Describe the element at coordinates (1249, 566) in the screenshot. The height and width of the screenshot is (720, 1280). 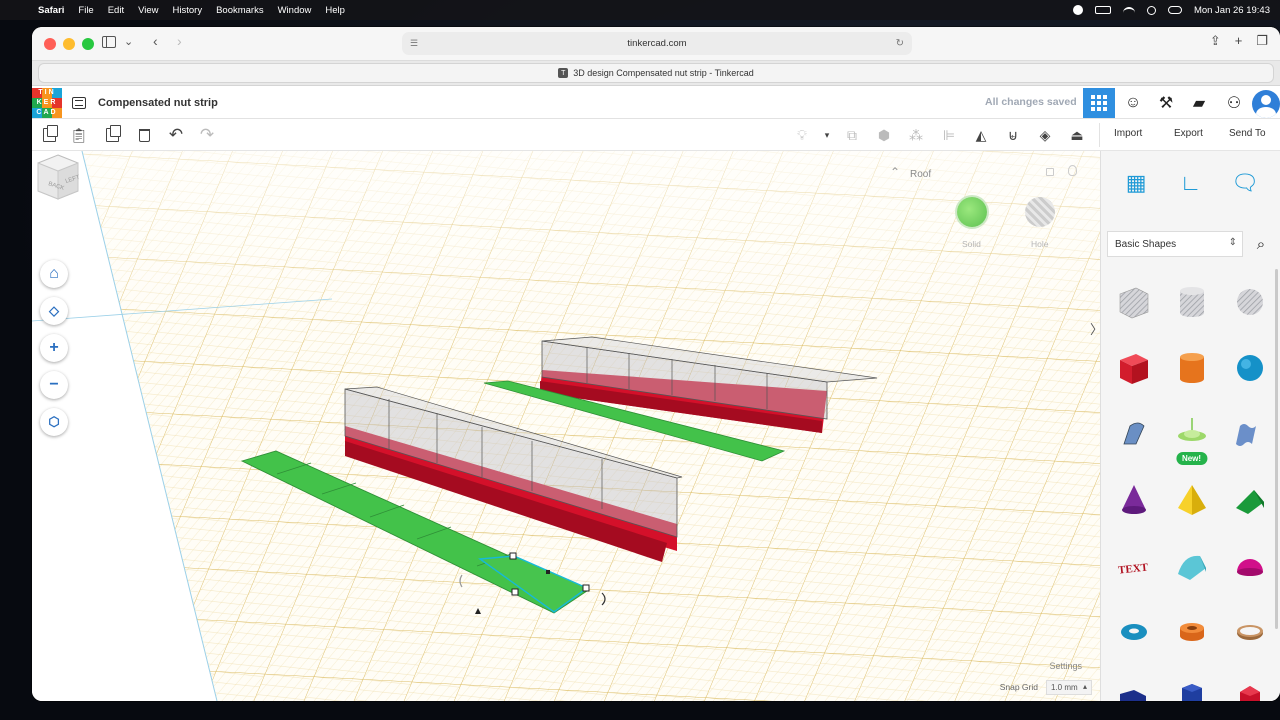
I see `shape-half-sphere` at that location.